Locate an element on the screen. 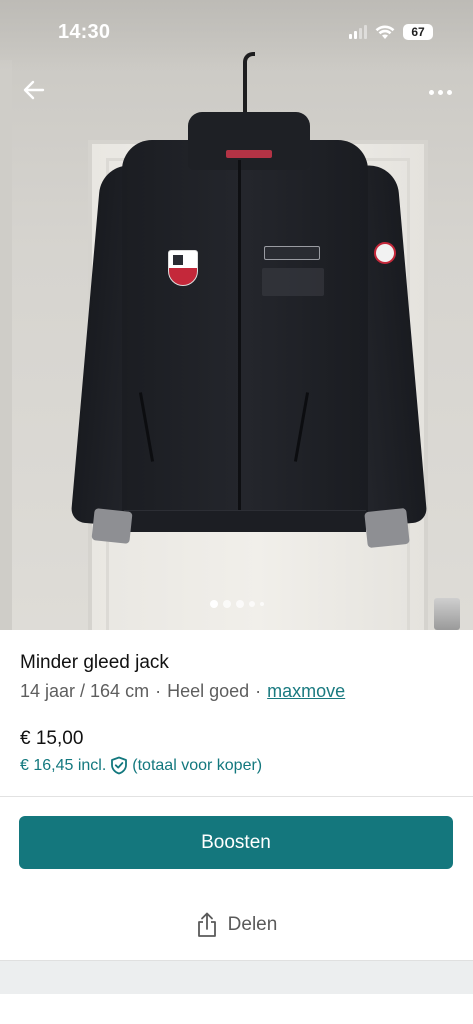  arrow-left-icon is located at coordinates (34, 90).